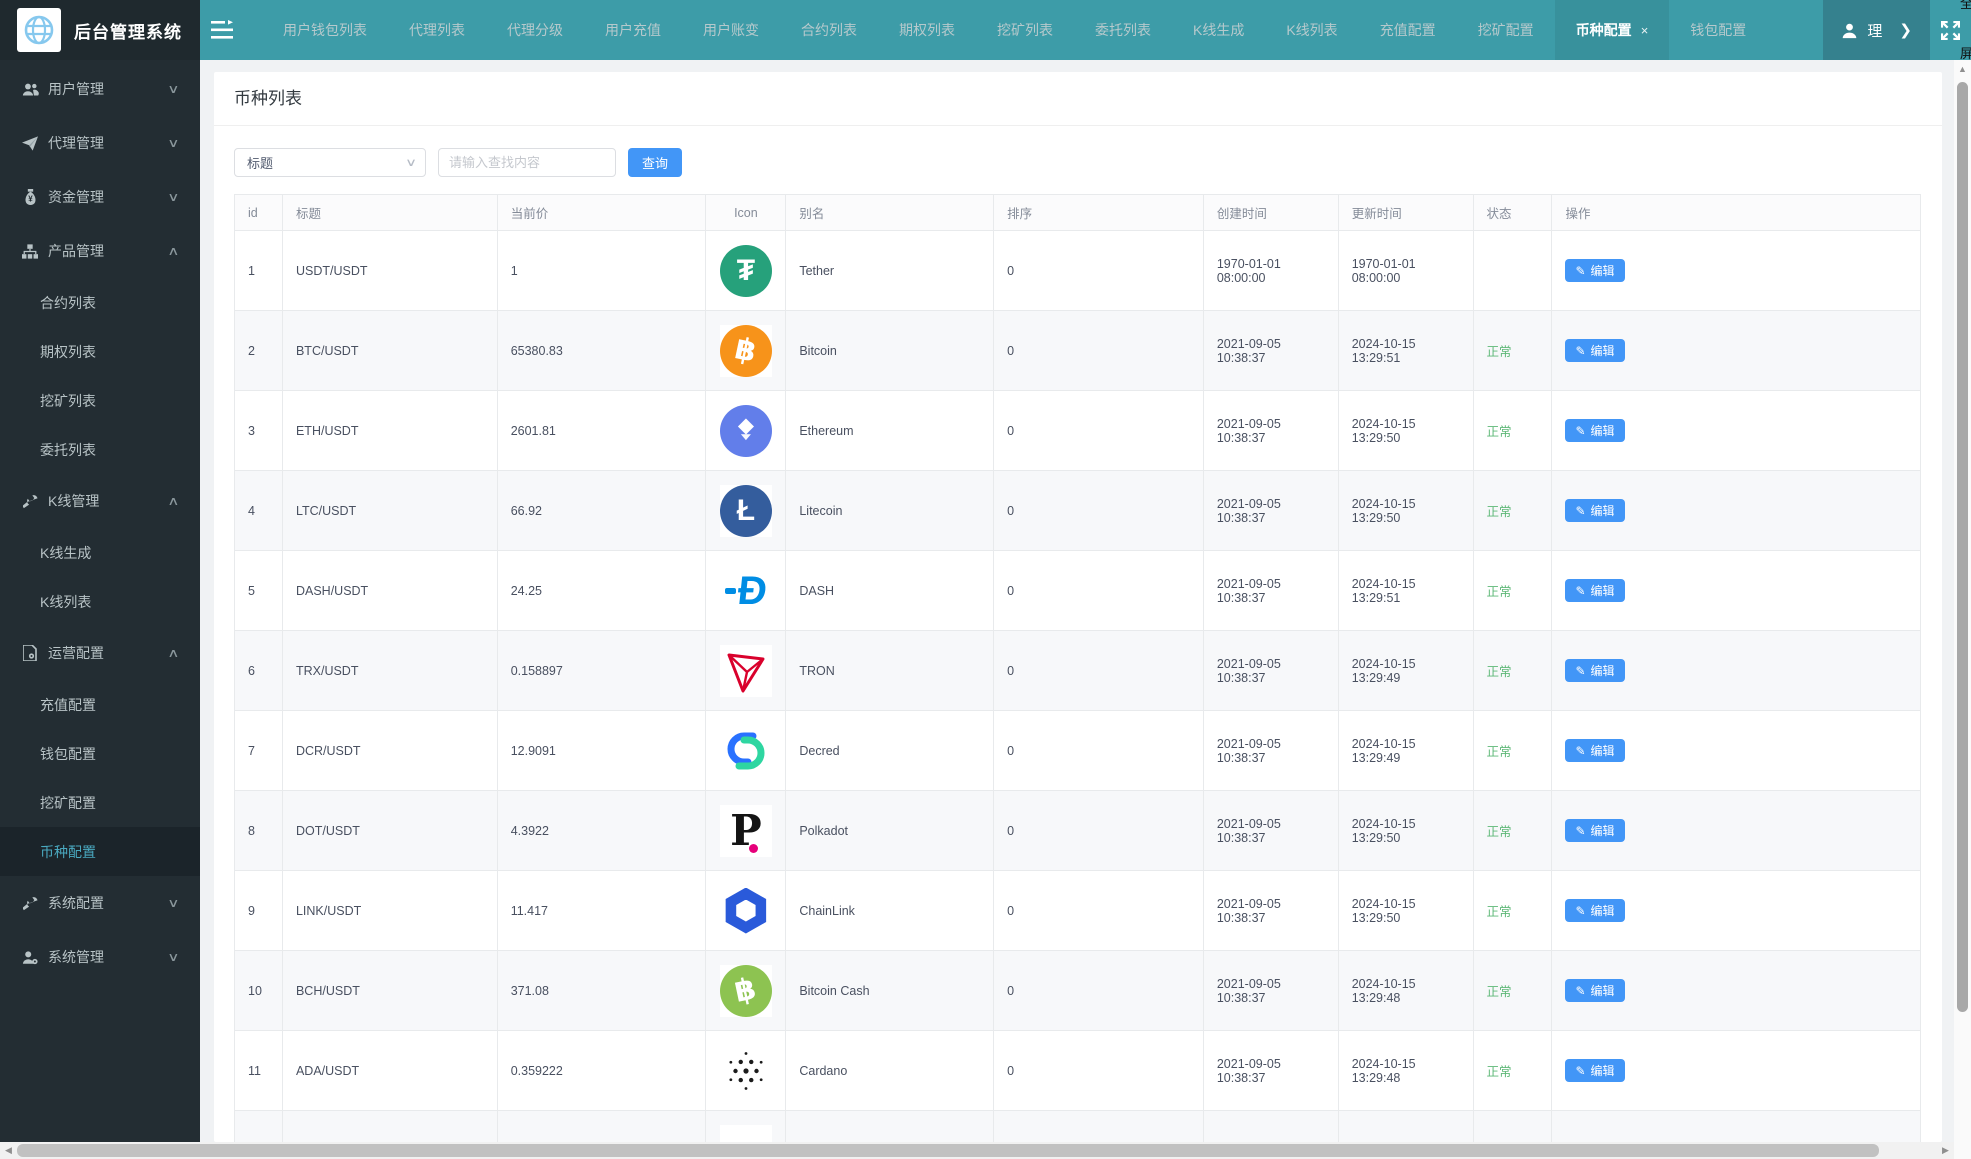 Image resolution: width=1971 pixels, height=1159 pixels. What do you see at coordinates (1612, 30) in the screenshot?
I see `tab-币种配置: 币种配置 ×` at bounding box center [1612, 30].